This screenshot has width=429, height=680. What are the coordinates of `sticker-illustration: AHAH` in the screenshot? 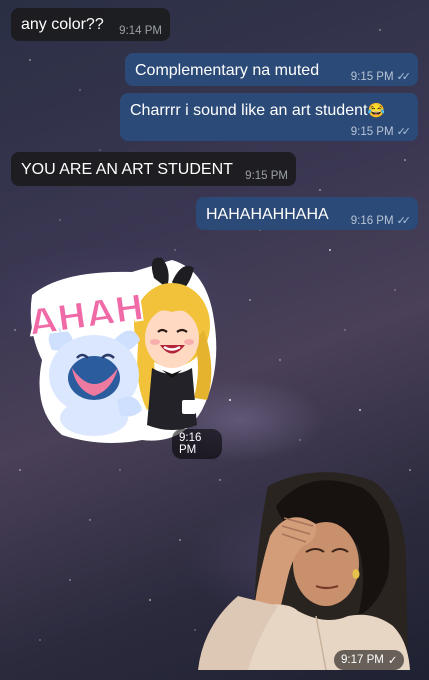 It's located at (121, 350).